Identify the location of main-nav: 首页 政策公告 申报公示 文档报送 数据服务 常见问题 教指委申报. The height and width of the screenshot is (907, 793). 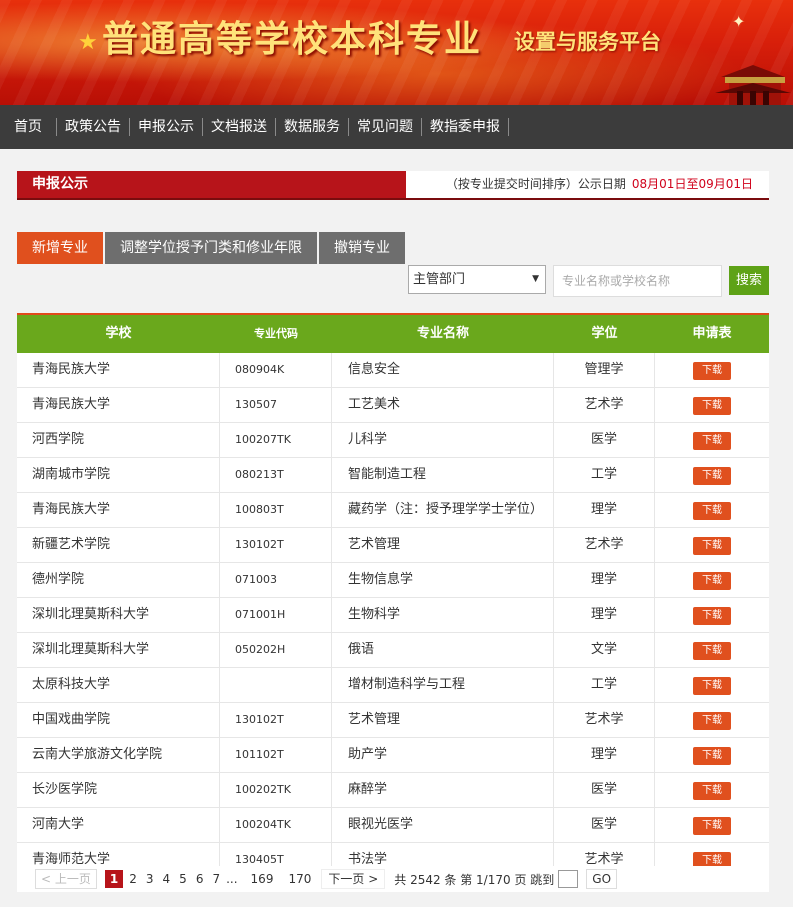
(396, 127).